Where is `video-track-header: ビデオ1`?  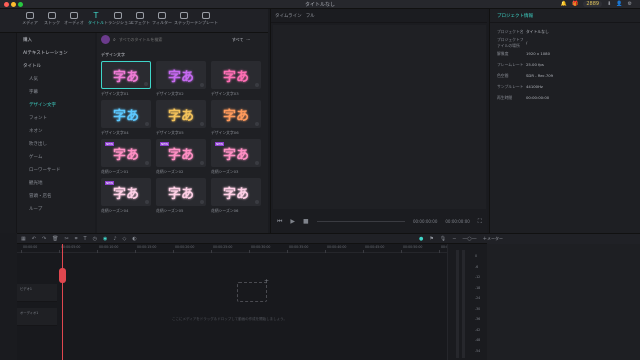
video-track-header: ビデオ1 is located at coordinates (37, 293).